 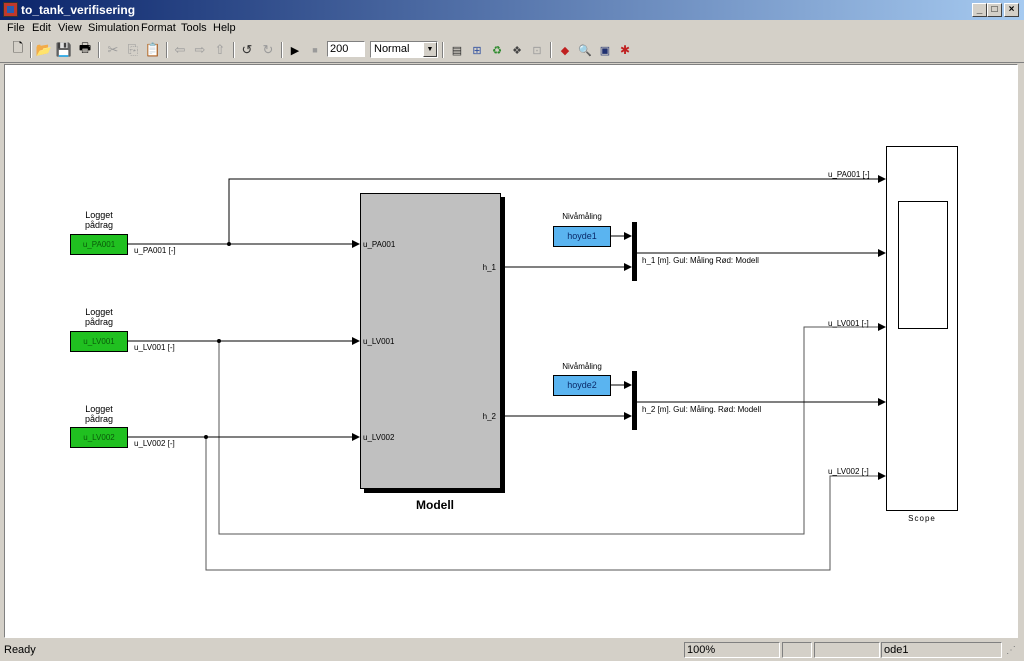 I want to click on simulink-app-icon, so click(x=10, y=9).